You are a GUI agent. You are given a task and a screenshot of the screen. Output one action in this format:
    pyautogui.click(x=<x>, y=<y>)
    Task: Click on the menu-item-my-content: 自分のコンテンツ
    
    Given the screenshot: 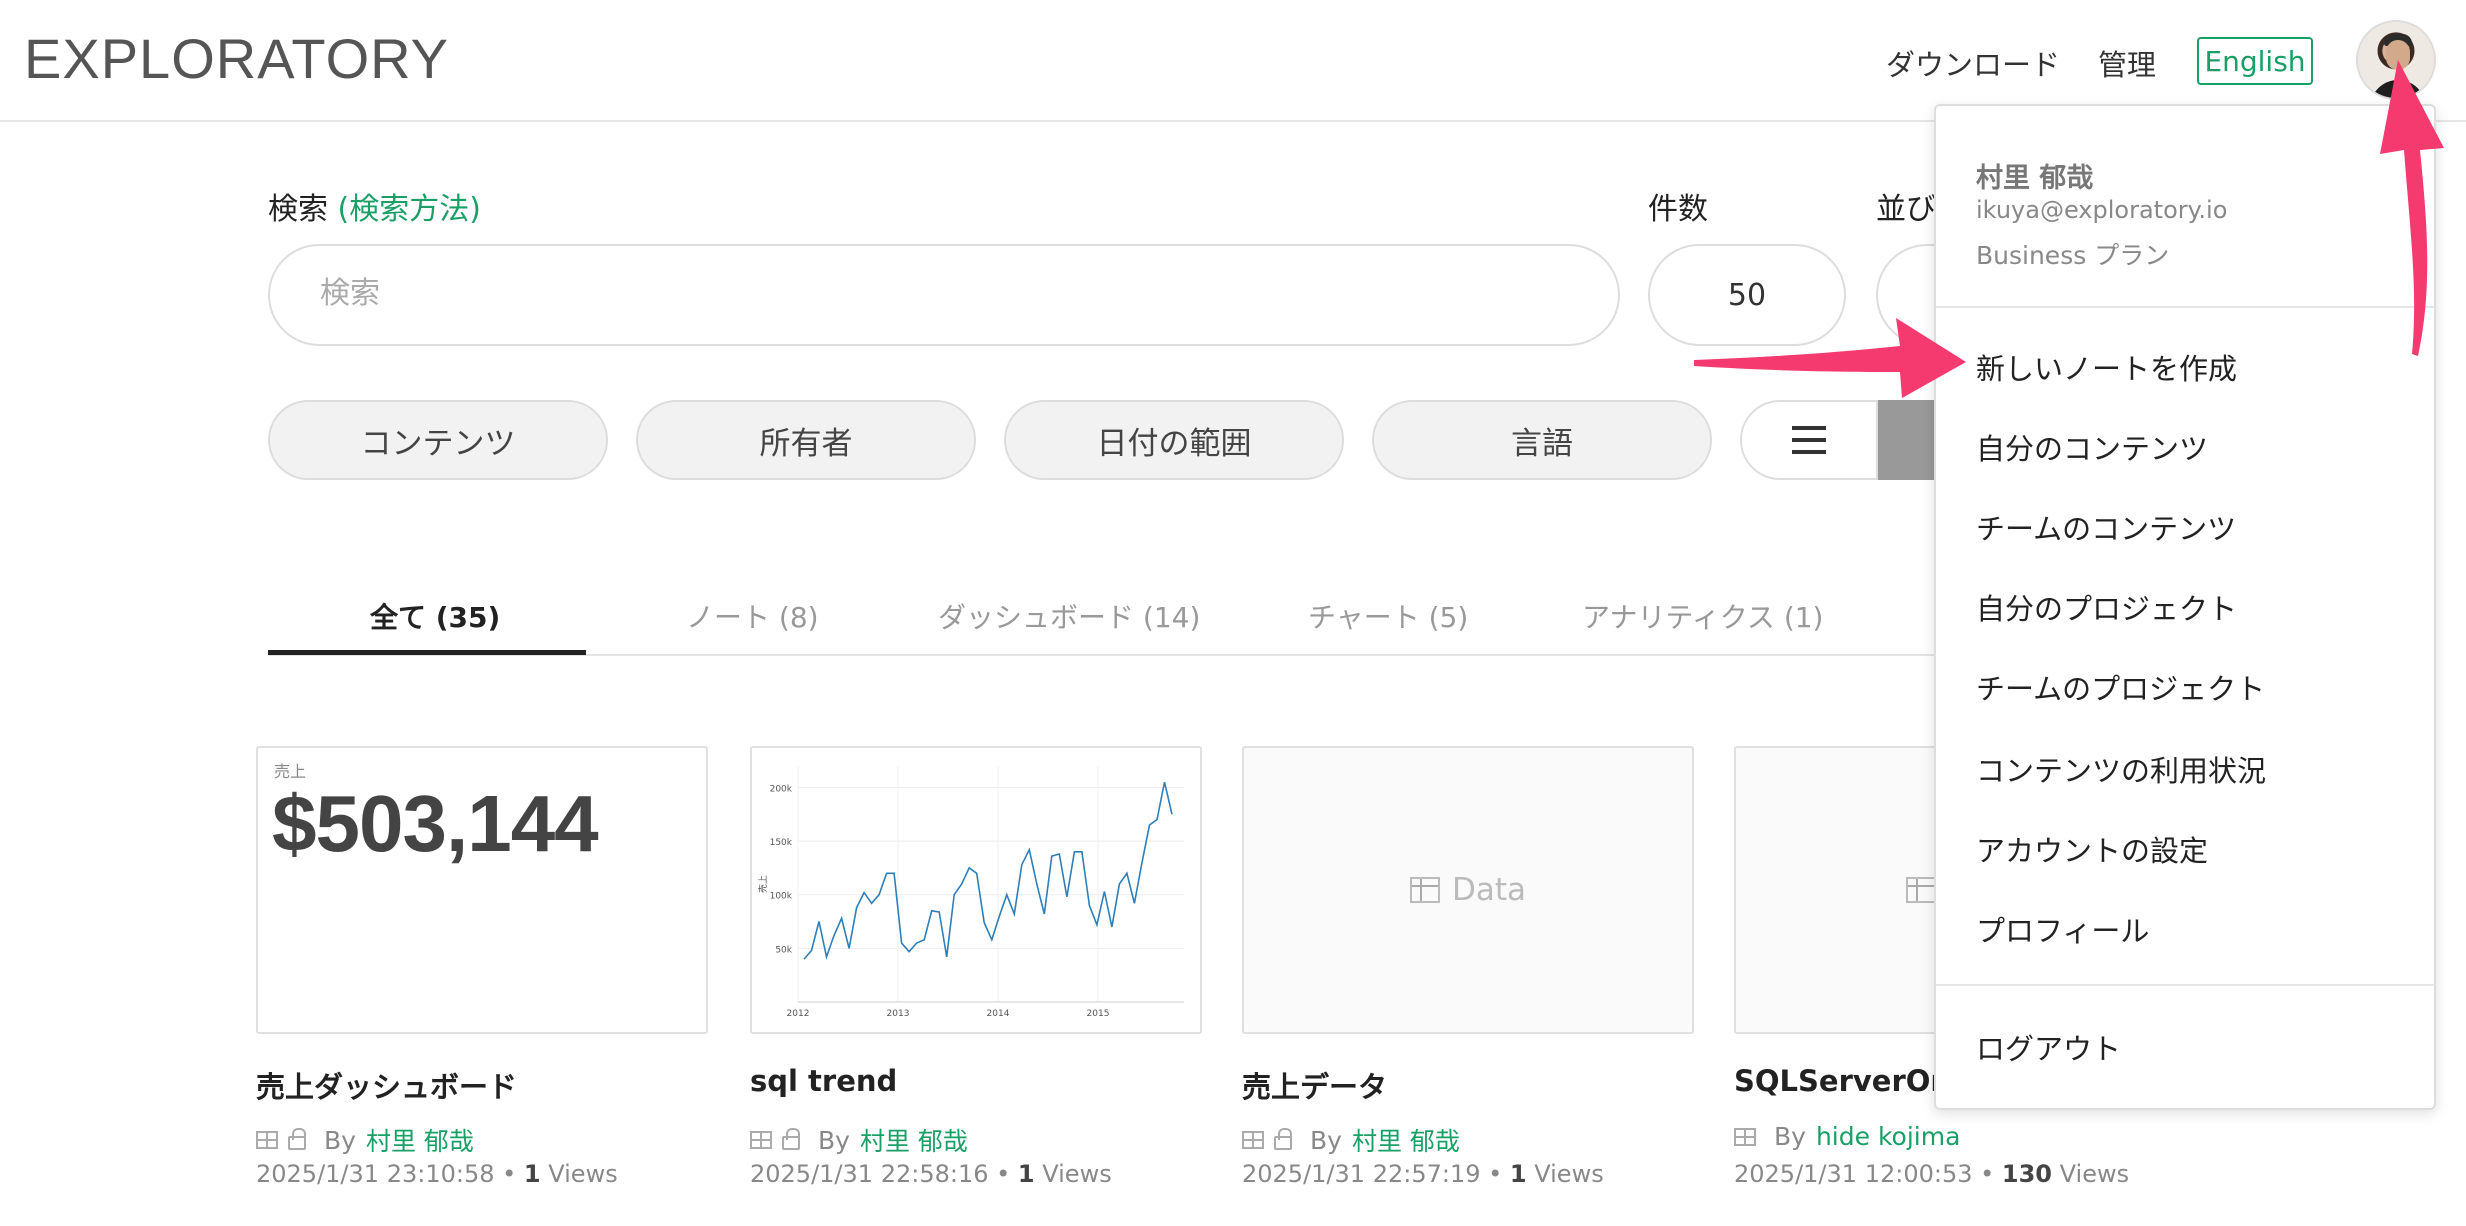 What is the action you would take?
    pyautogui.click(x=2092, y=447)
    